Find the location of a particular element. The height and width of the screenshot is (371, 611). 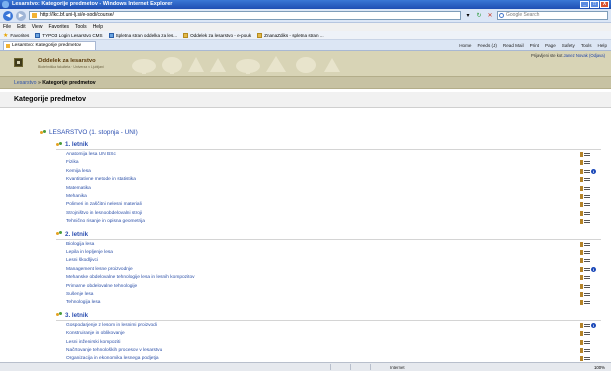

minimize-button: _ is located at coordinates (584, 4).